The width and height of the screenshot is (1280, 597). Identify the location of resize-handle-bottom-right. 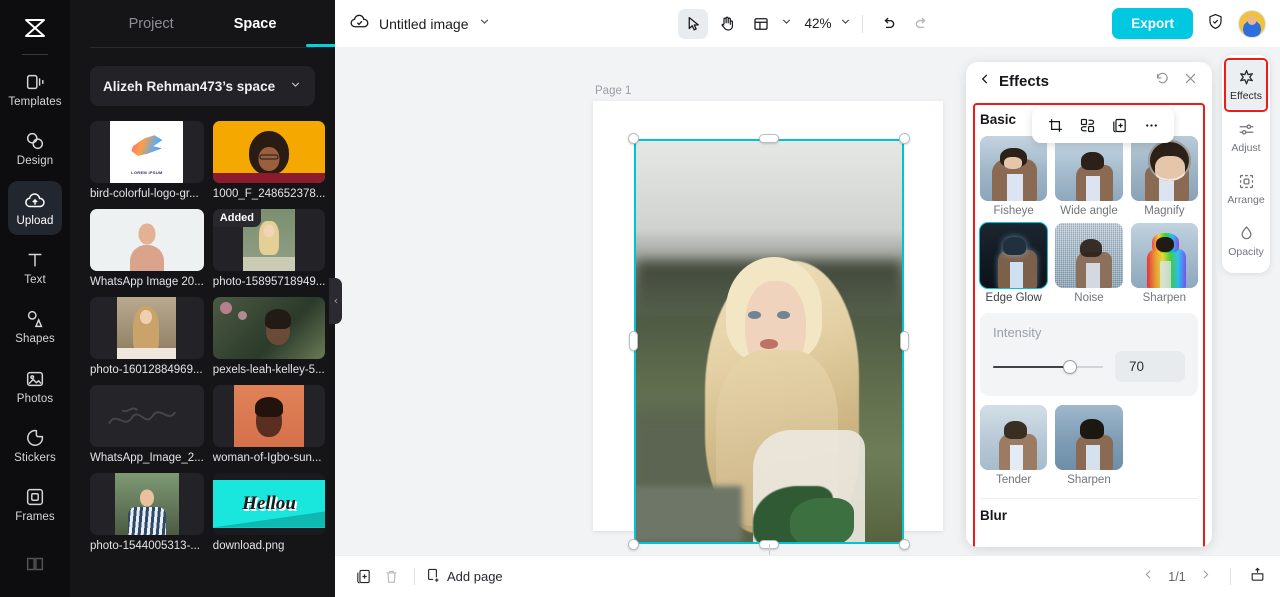
(904, 544).